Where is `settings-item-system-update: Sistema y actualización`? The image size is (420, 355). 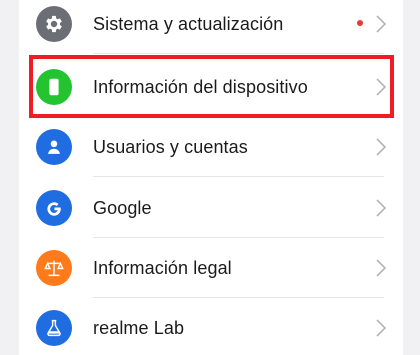 settings-item-system-update: Sistema y actualización is located at coordinates (211, 27).